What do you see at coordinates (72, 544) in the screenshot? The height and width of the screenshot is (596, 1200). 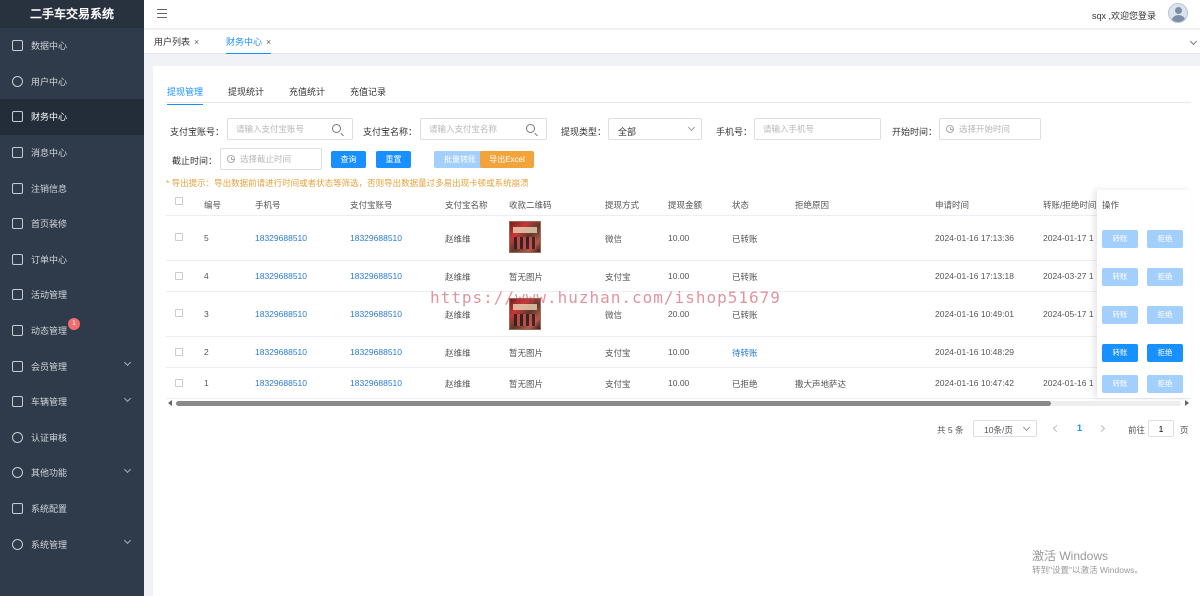 I see `sidebar-item-system-admin: 系统管理` at bounding box center [72, 544].